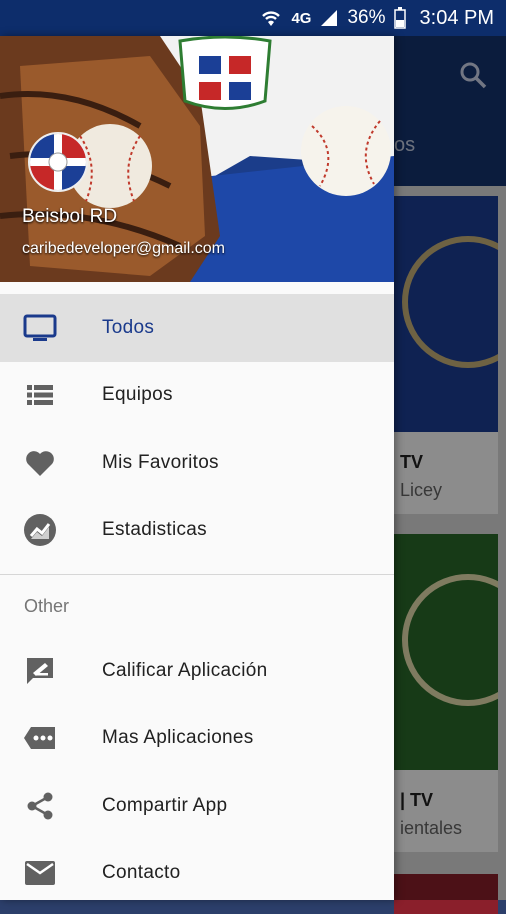 The width and height of the screenshot is (506, 914). What do you see at coordinates (154, 530) in the screenshot?
I see `drawer-item-label: Estadisticas` at bounding box center [154, 530].